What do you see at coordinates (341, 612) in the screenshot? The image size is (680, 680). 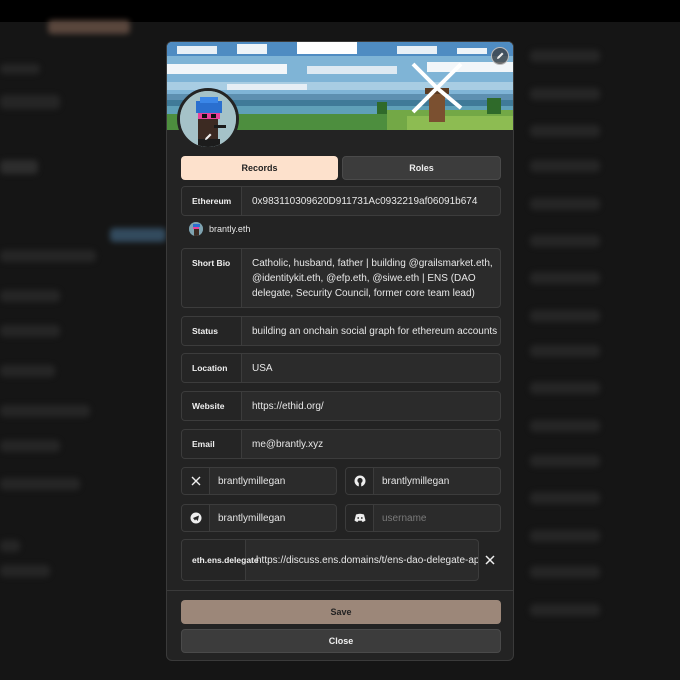 I see `save-button: Save` at bounding box center [341, 612].